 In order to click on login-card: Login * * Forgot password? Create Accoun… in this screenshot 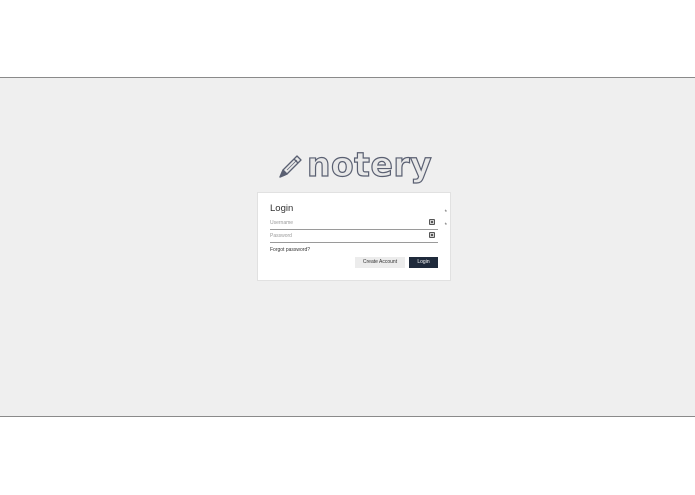, I will do `click(354, 236)`.